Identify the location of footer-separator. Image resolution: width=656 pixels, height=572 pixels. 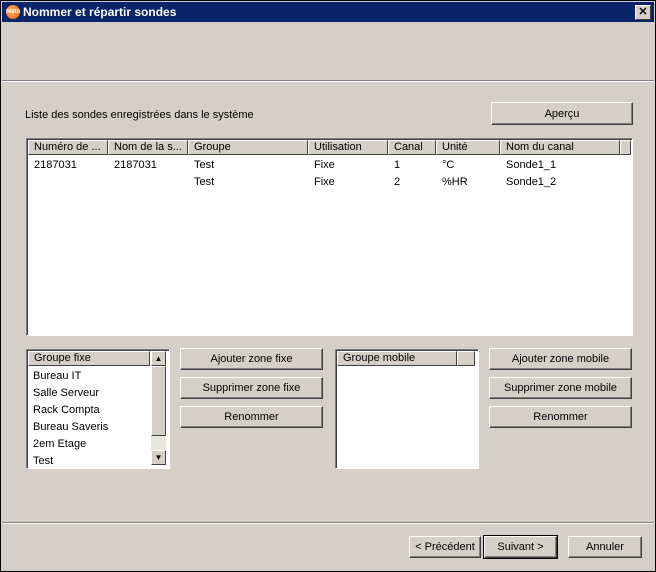
(328, 523).